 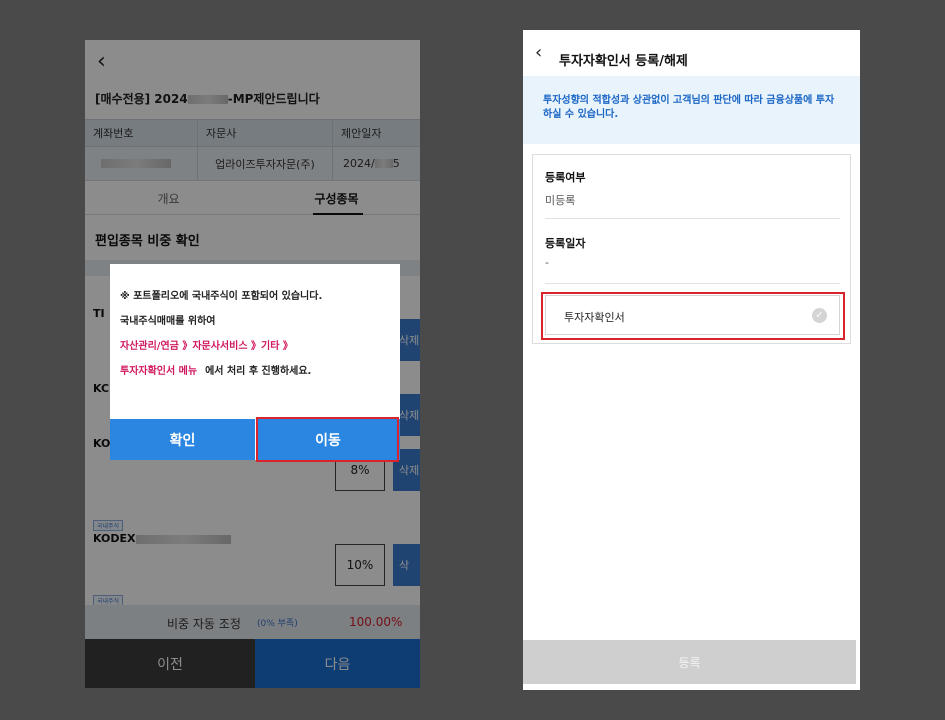 What do you see at coordinates (547, 262) in the screenshot?
I see `registration-date-value: -` at bounding box center [547, 262].